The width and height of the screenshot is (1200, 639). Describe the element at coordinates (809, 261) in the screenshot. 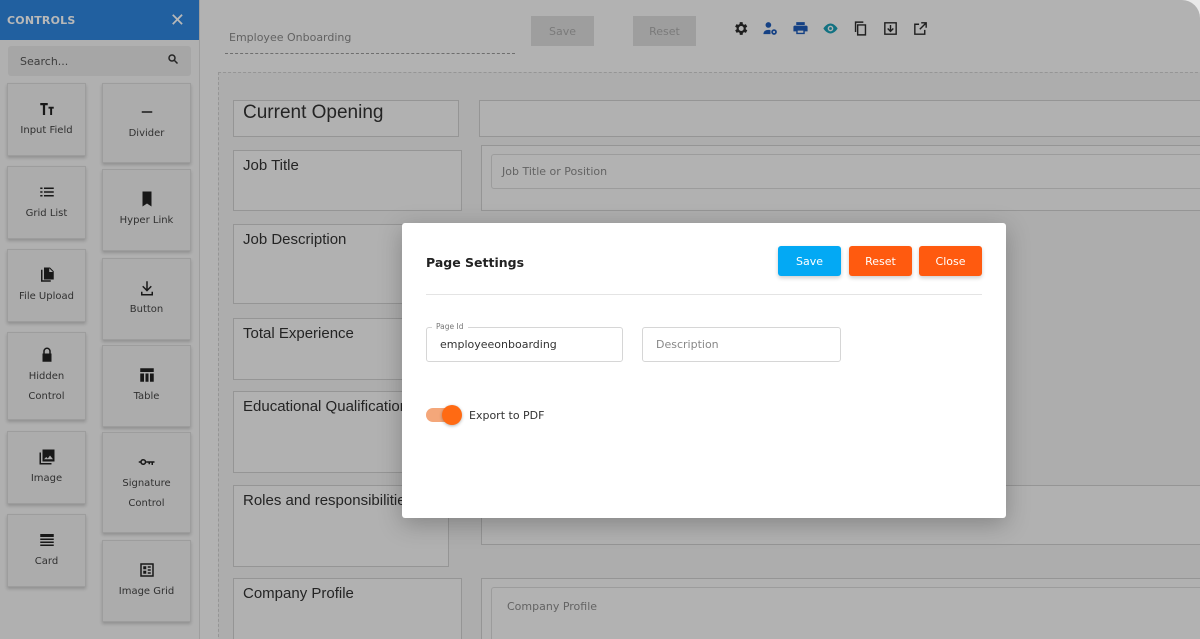

I see `modal-save-button: Save` at that location.